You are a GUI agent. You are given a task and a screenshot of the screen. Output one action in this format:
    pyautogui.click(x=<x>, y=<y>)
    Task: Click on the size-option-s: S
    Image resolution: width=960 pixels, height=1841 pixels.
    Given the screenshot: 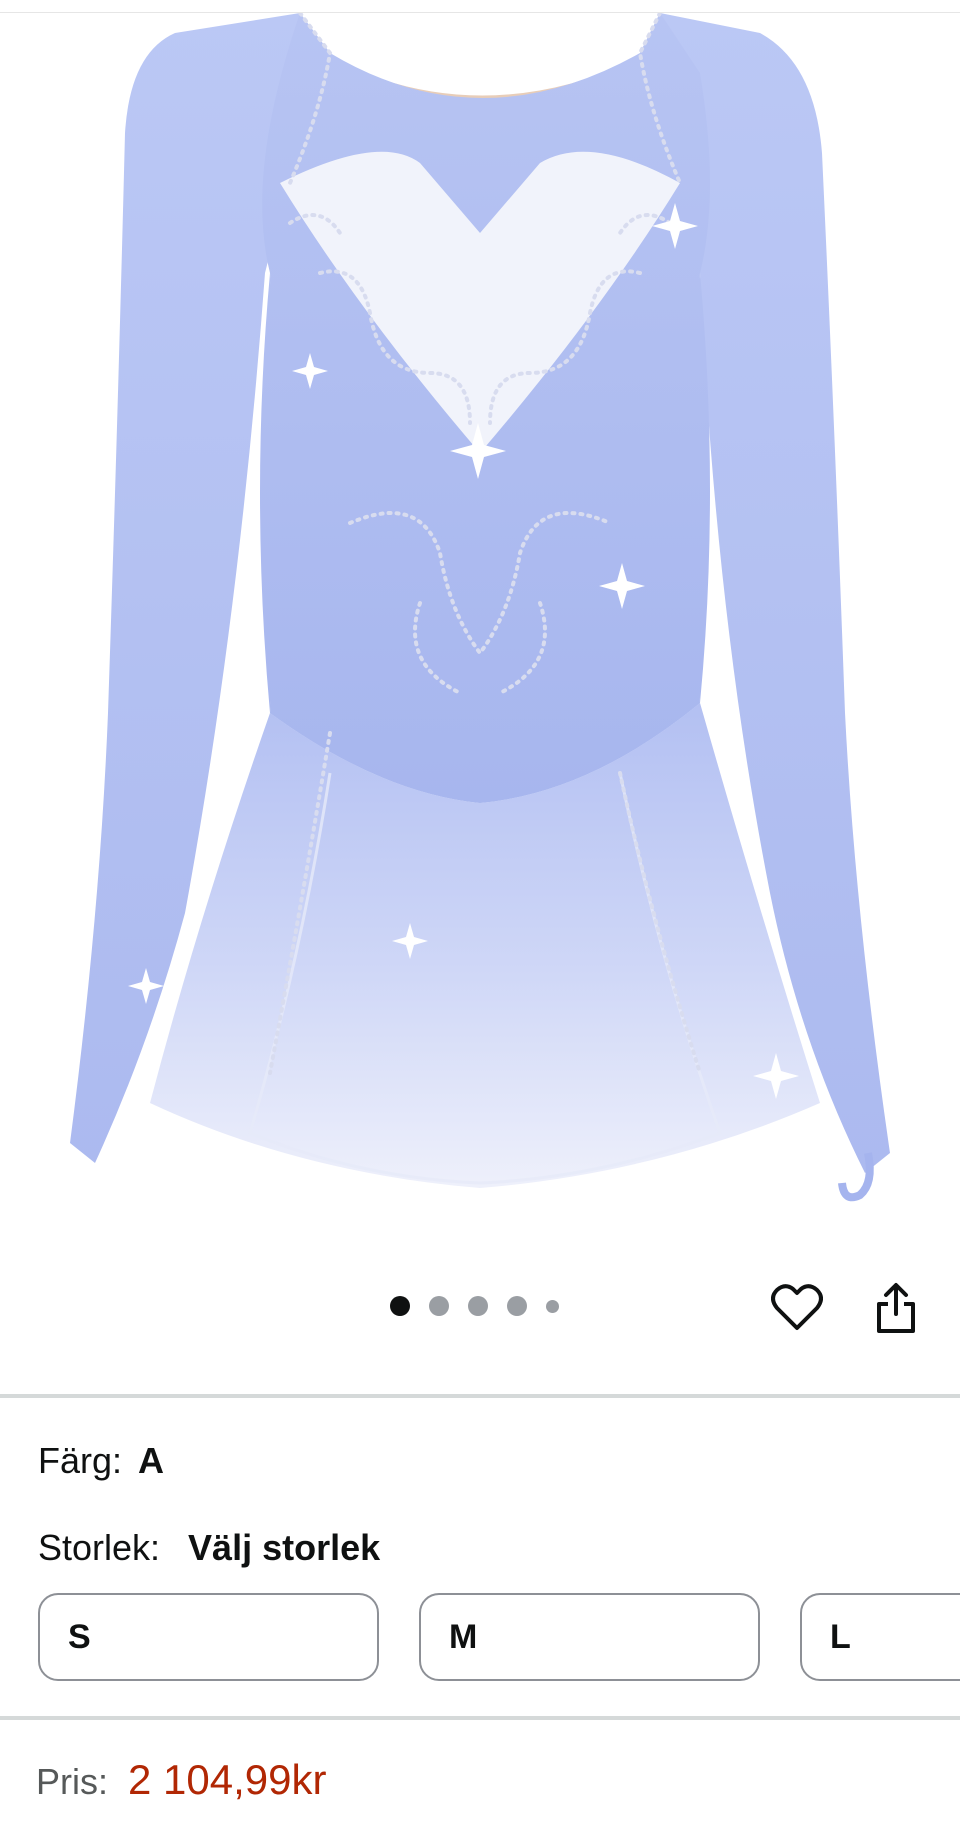 What is the action you would take?
    pyautogui.click(x=208, y=1637)
    